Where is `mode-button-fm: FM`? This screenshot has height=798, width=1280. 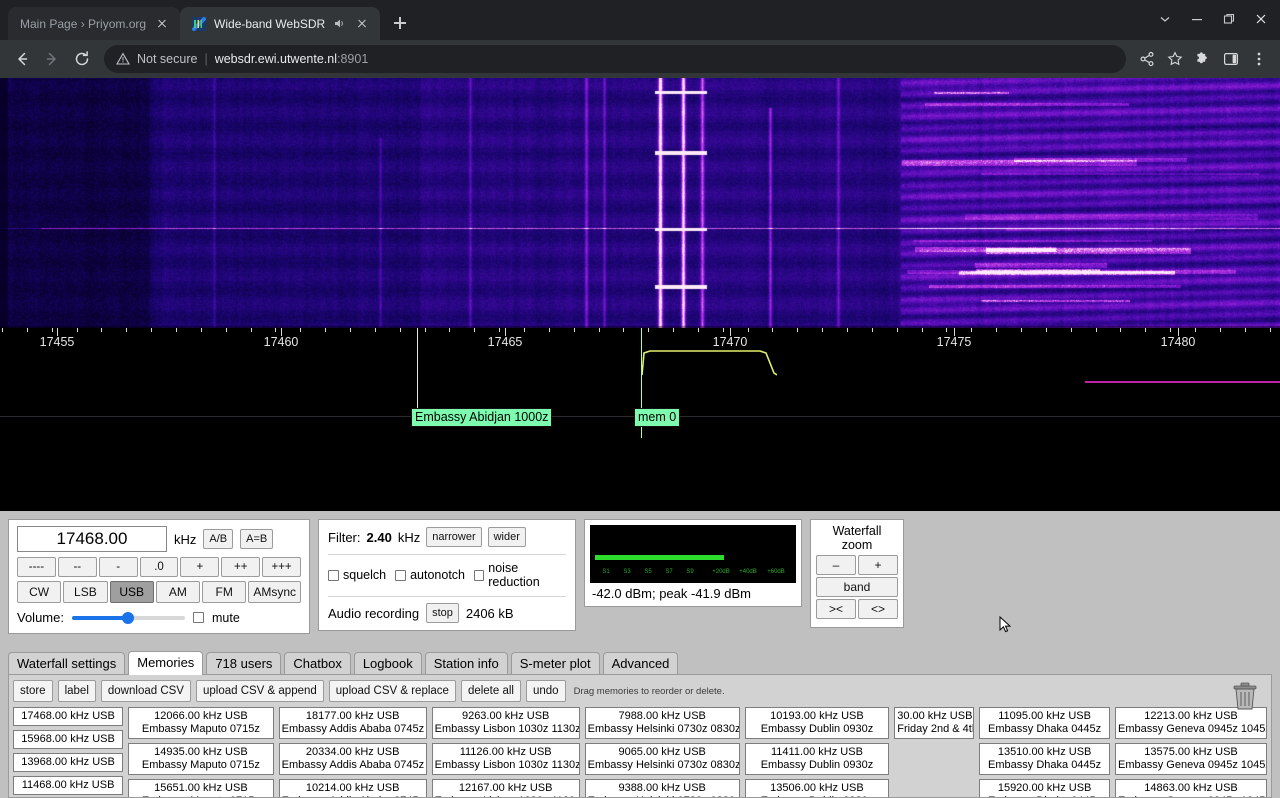 mode-button-fm: FM is located at coordinates (224, 592).